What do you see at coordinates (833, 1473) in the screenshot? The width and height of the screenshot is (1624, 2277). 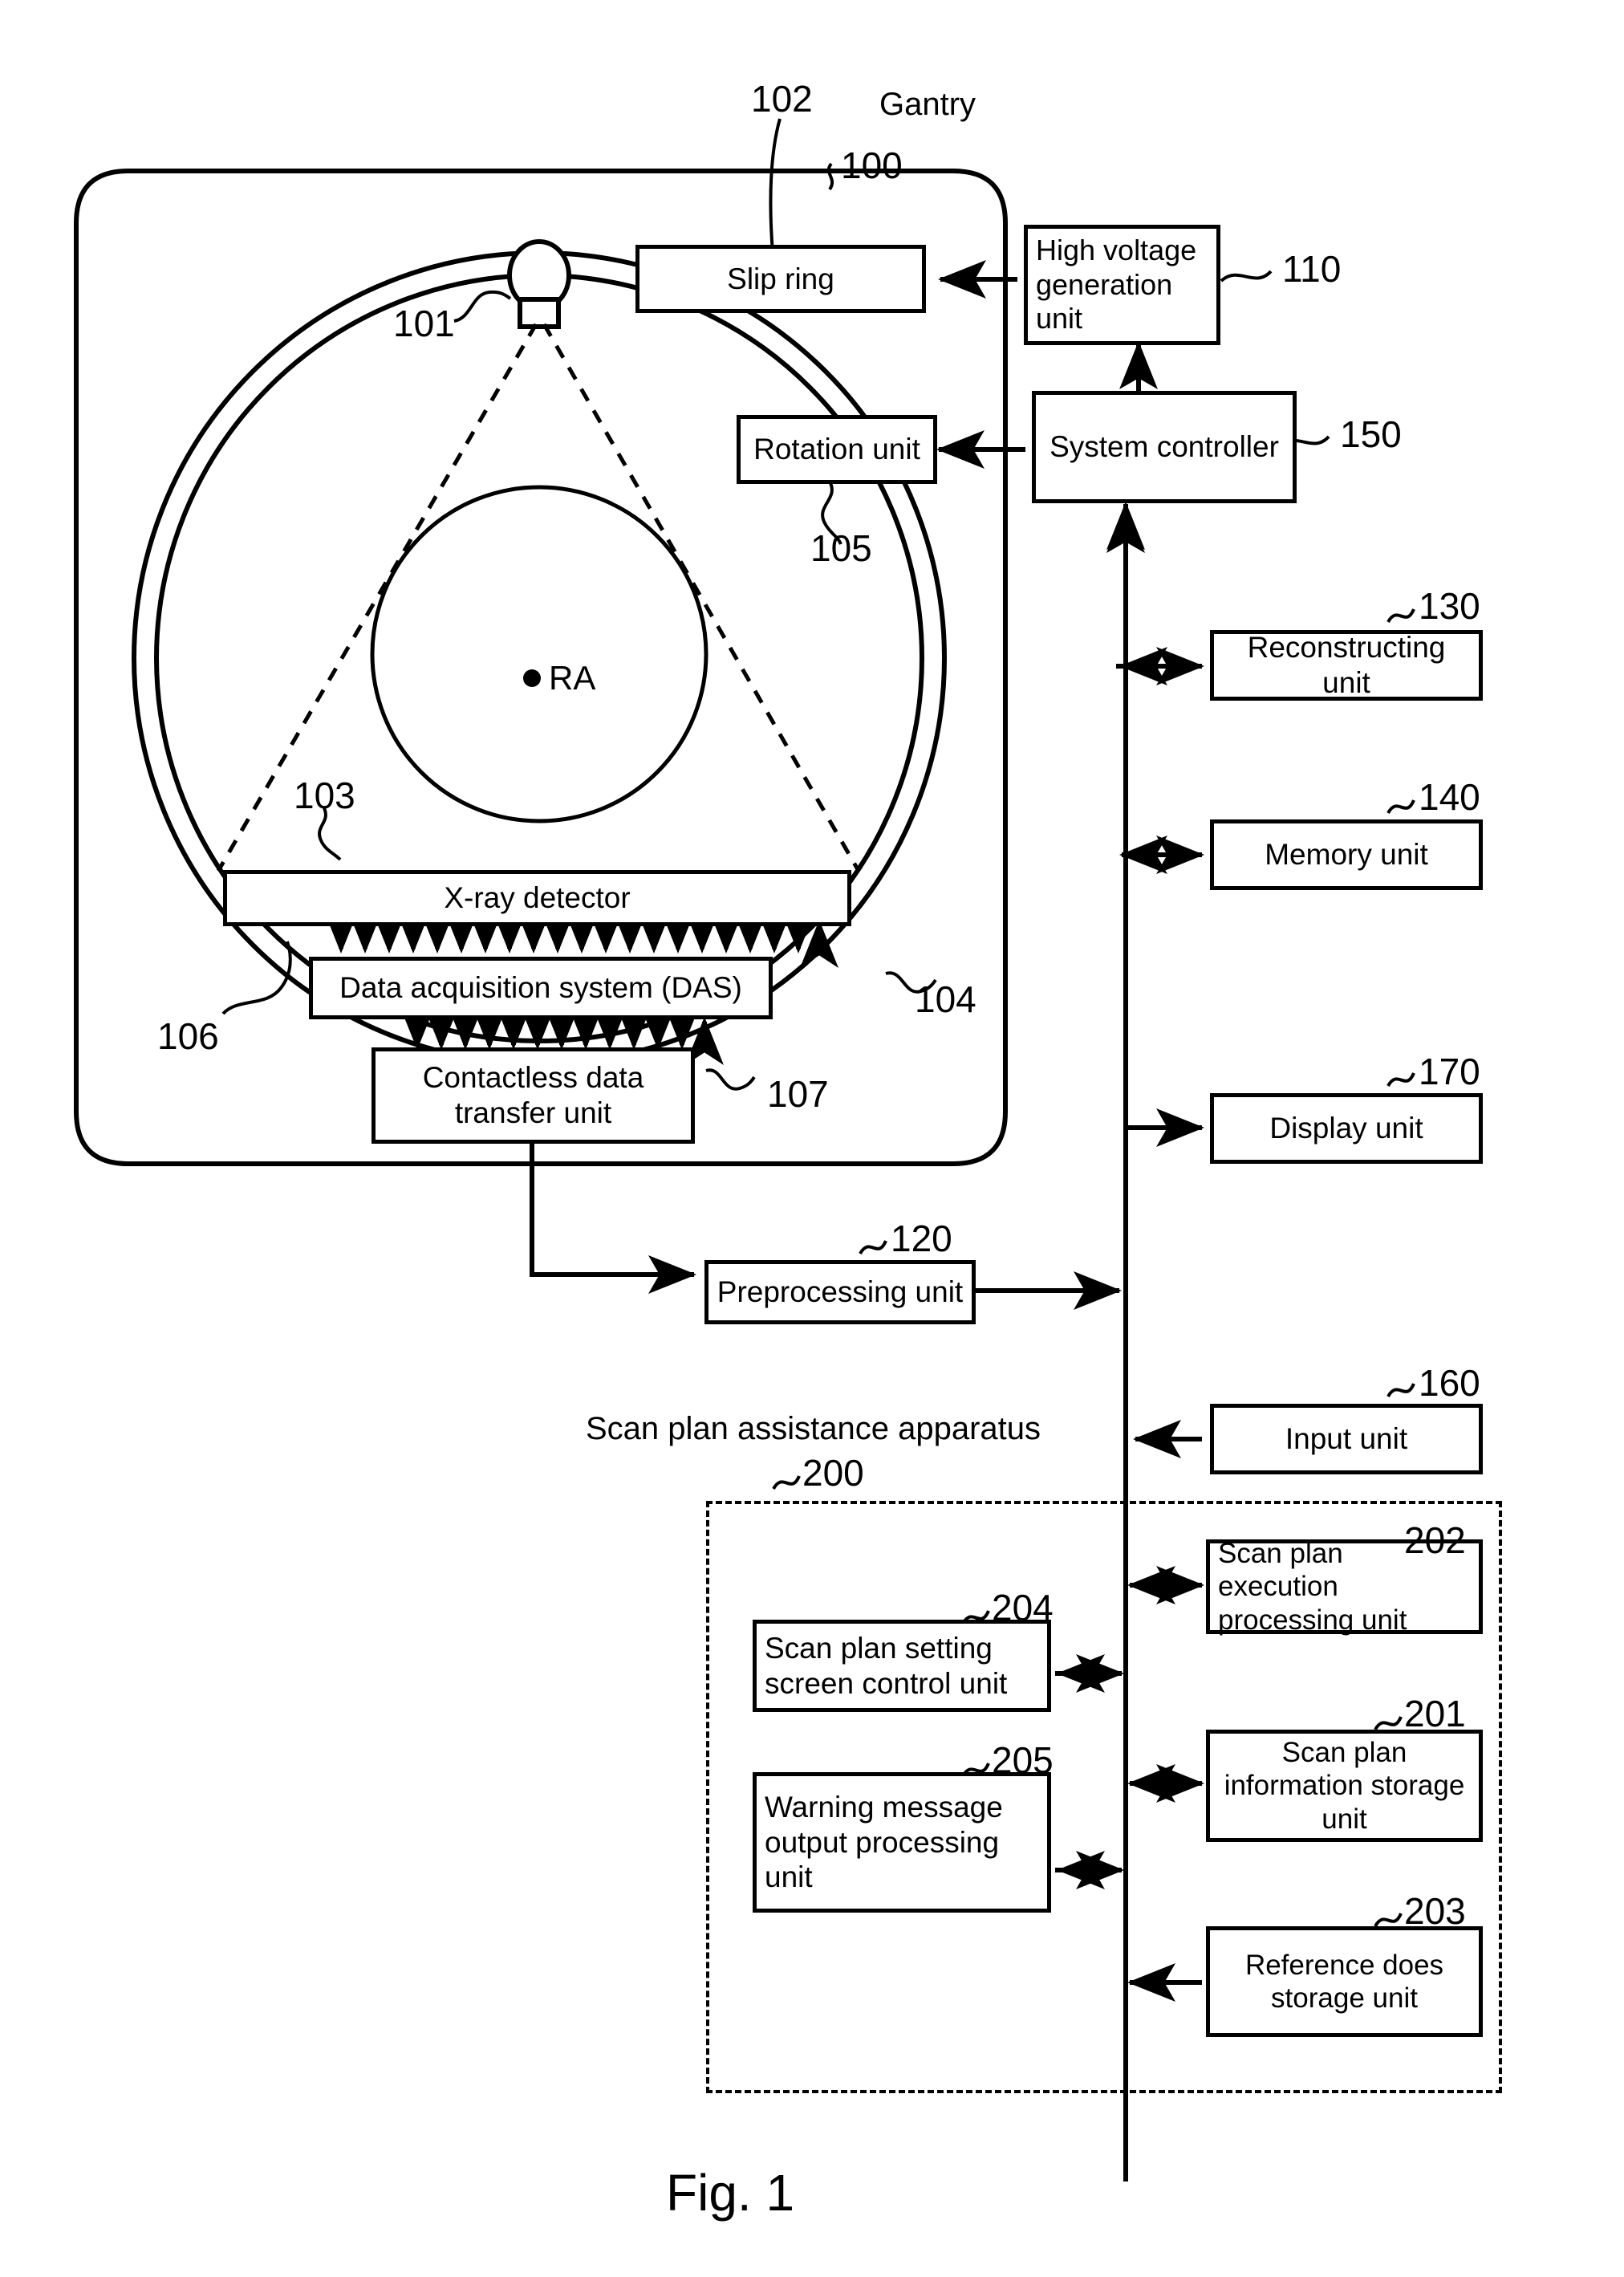 I see `ref-numeral-200: 200` at bounding box center [833, 1473].